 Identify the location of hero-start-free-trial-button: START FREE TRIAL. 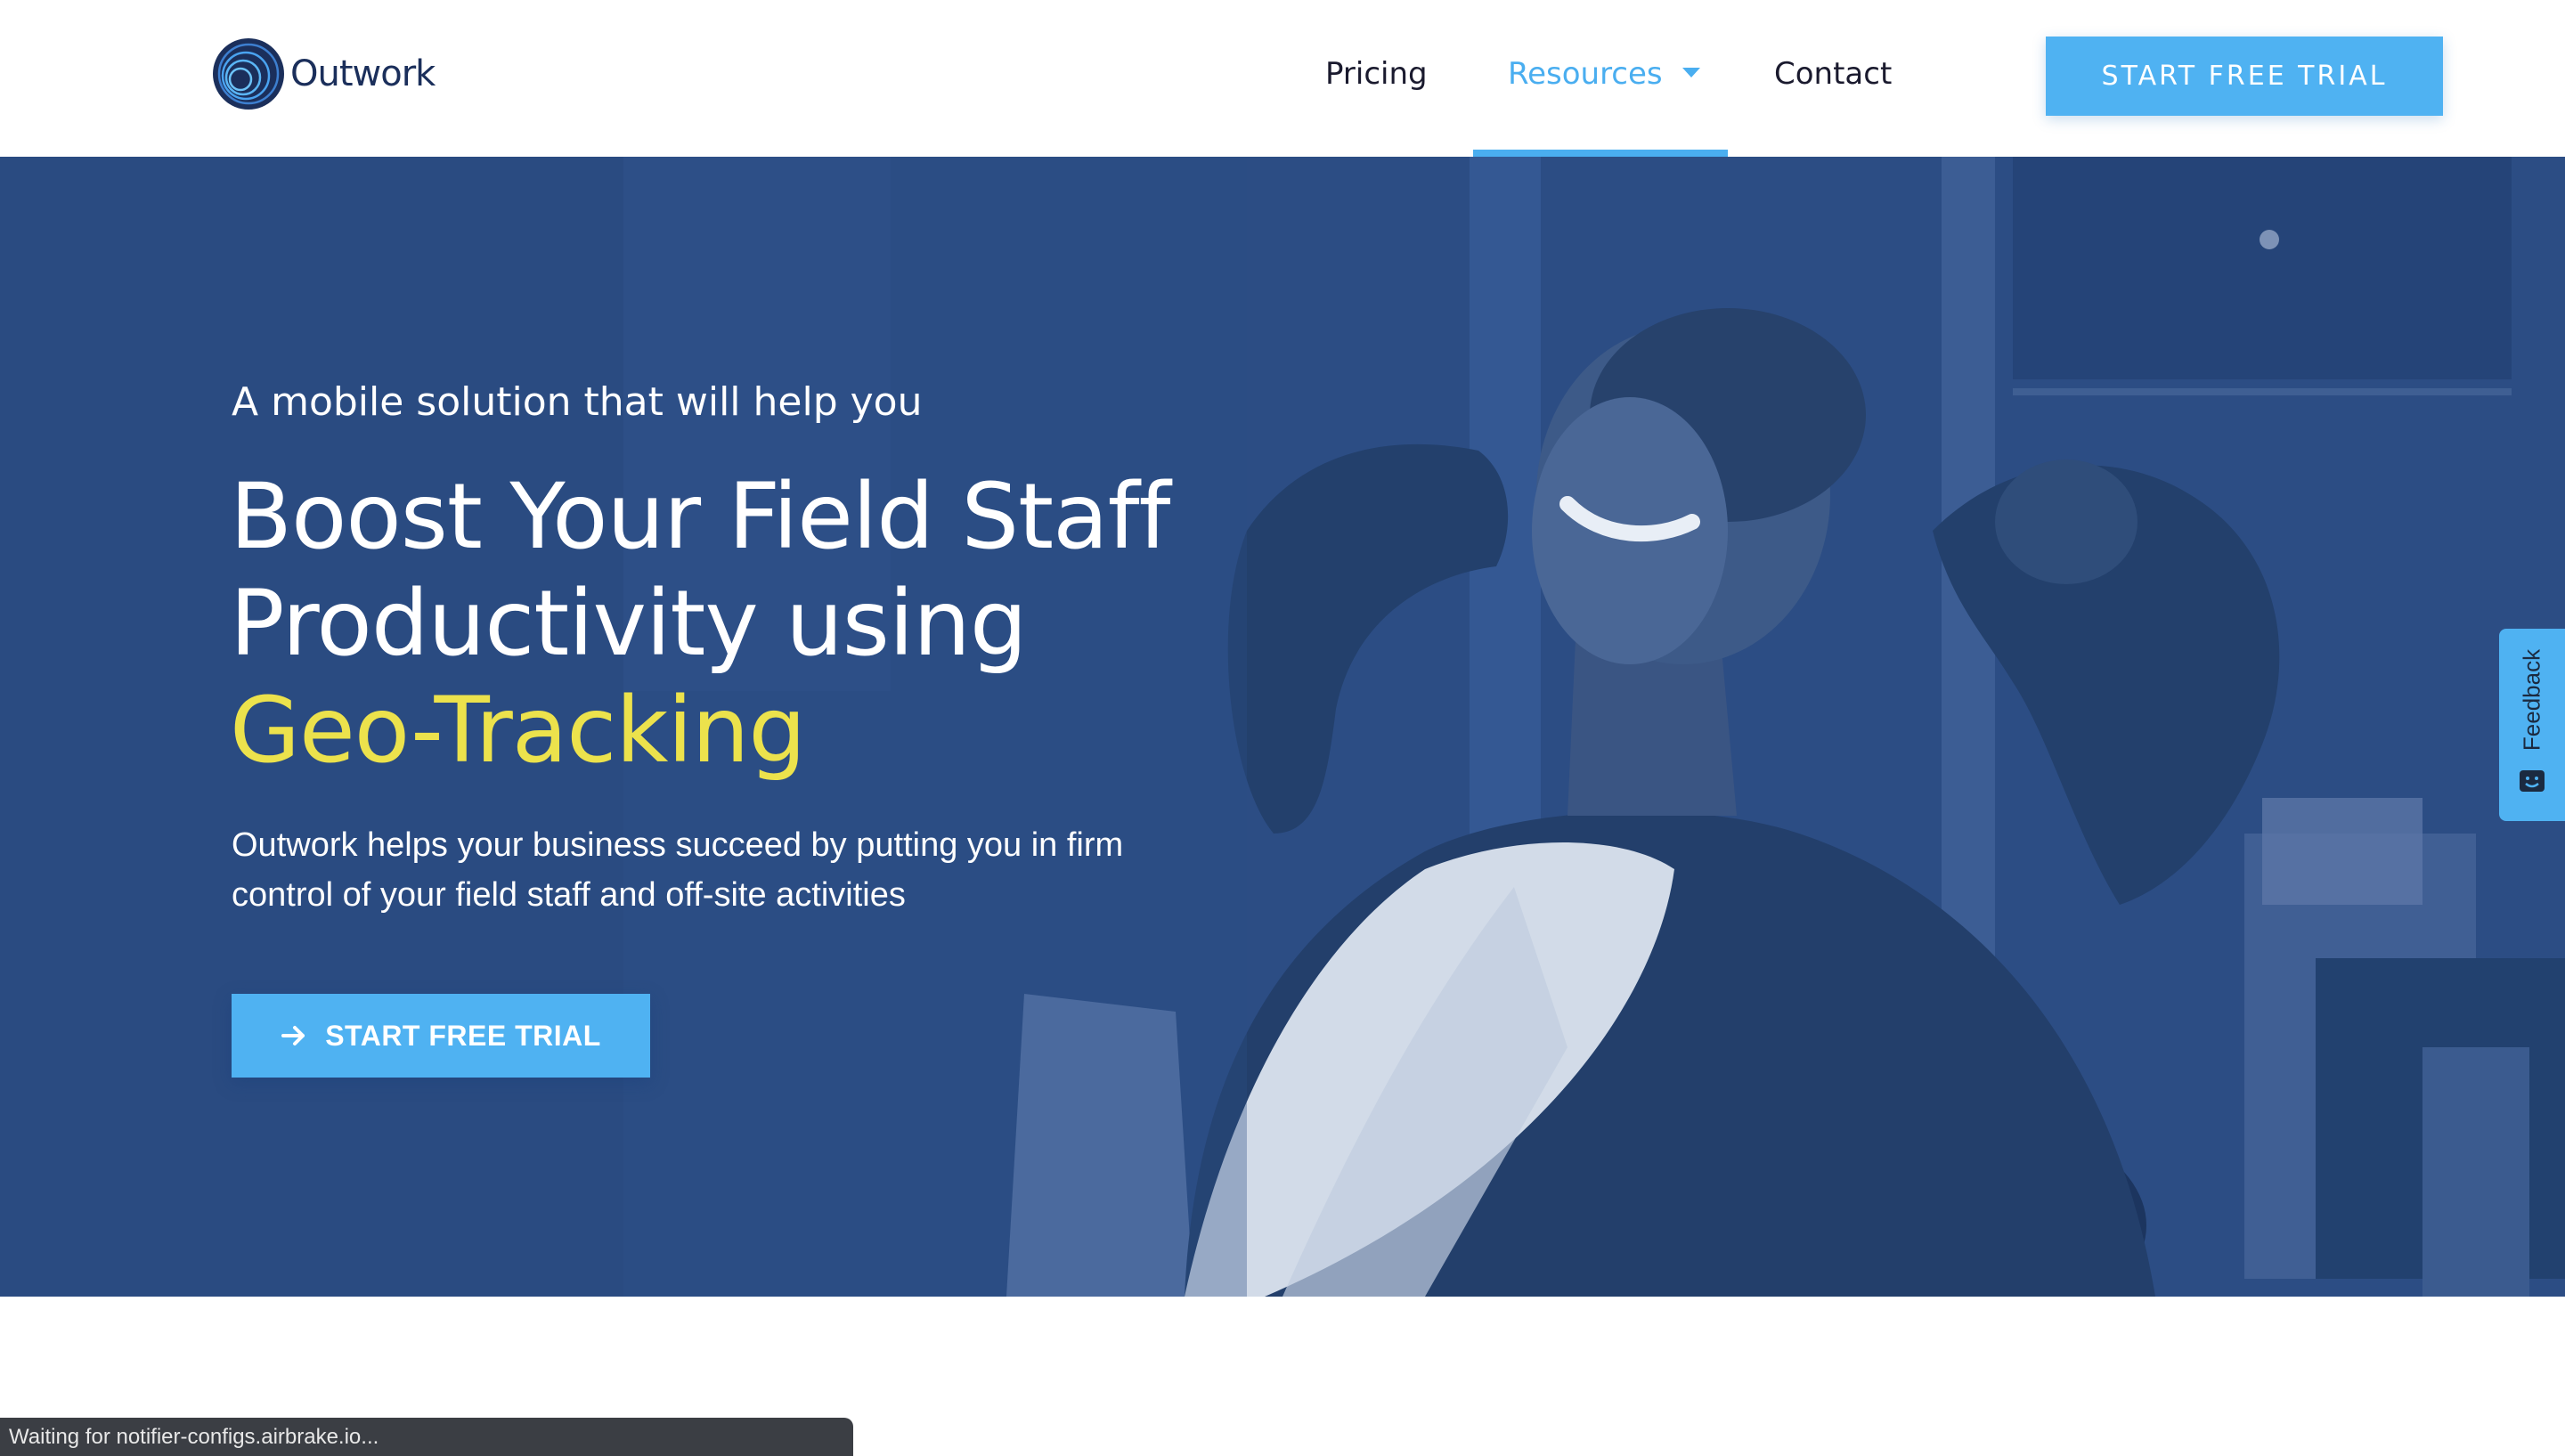
(441, 1036).